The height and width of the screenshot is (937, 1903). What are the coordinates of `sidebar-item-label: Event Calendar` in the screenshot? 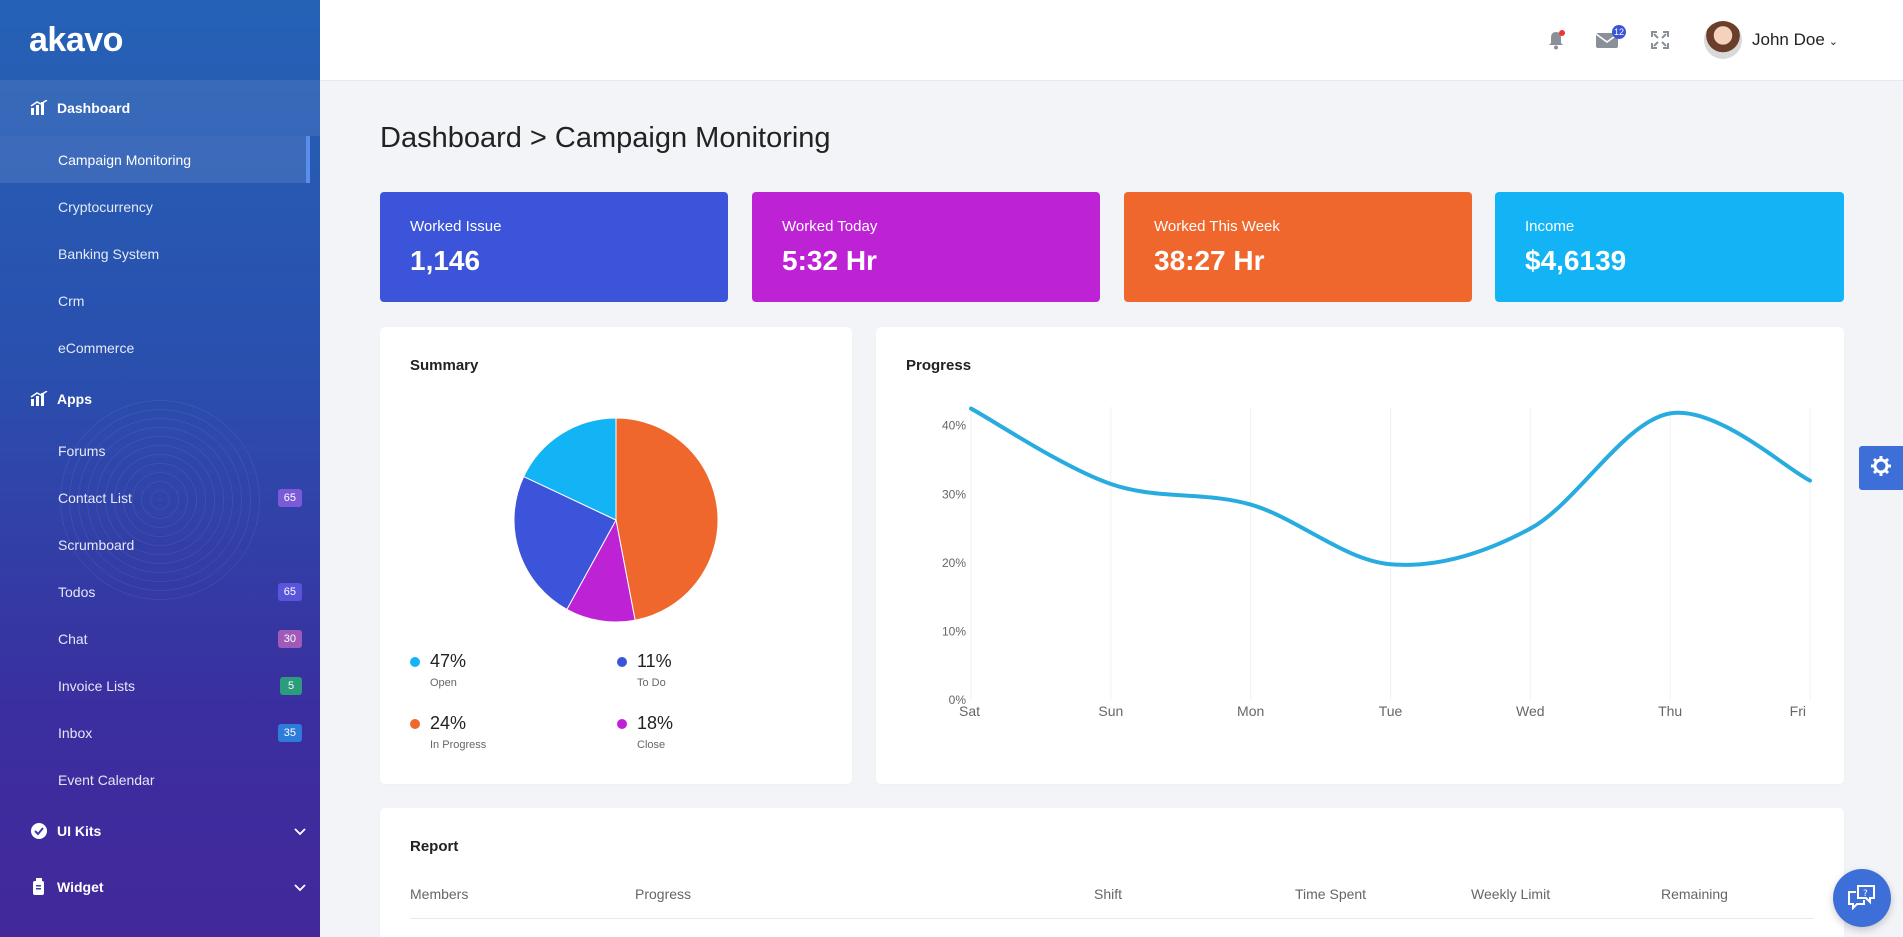 It's located at (106, 779).